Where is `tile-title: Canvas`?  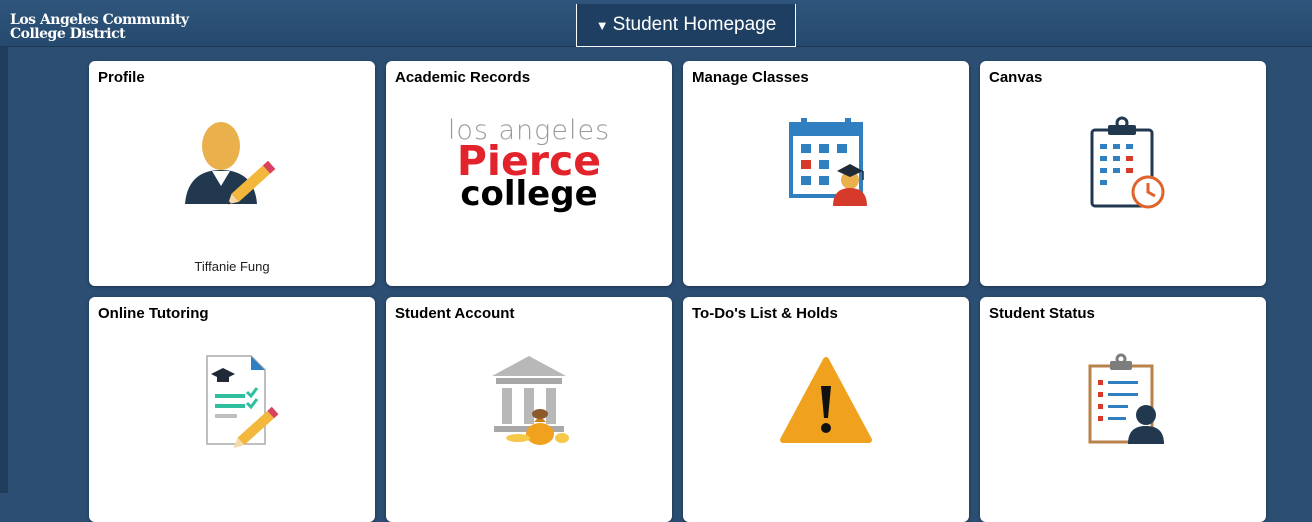 tile-title: Canvas is located at coordinates (1016, 77).